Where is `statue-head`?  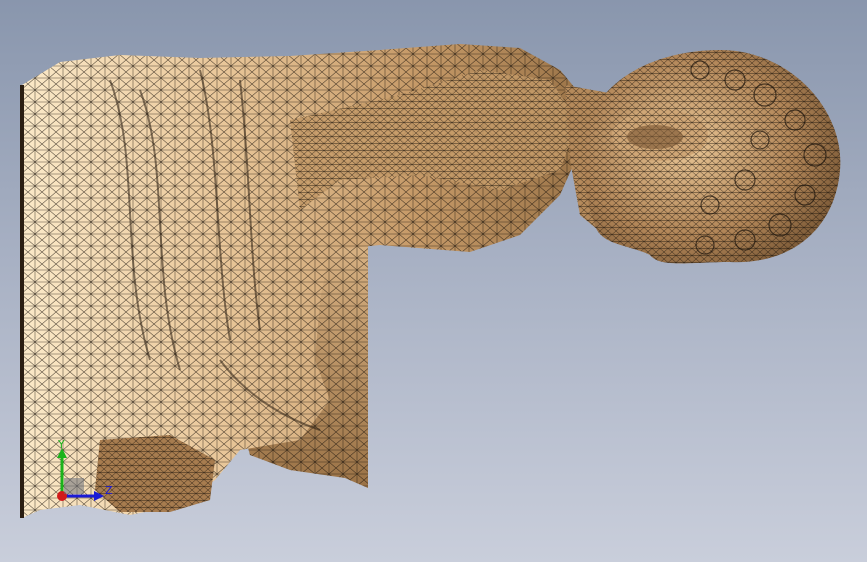 statue-head is located at coordinates (712, 157).